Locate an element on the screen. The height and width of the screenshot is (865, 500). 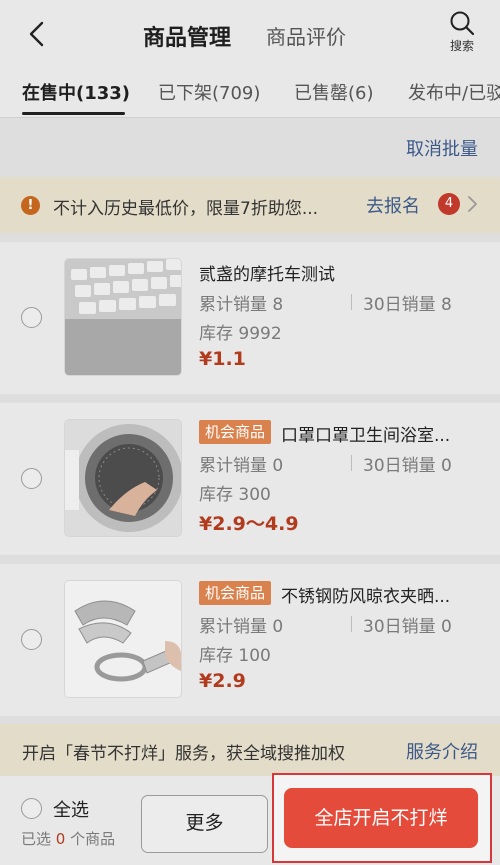
selected-suffix: 个商品 is located at coordinates (90, 839).